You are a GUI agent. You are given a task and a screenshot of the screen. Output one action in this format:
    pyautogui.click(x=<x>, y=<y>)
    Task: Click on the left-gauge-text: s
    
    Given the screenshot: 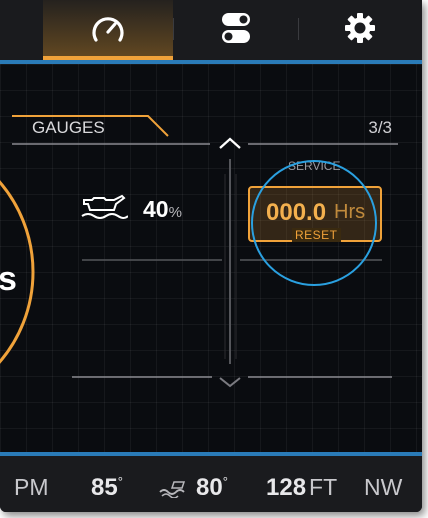 What is the action you would take?
    pyautogui.click(x=8, y=279)
    